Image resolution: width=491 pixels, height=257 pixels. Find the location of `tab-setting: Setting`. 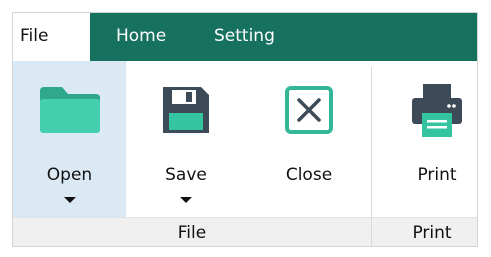

tab-setting: Setting is located at coordinates (244, 37).